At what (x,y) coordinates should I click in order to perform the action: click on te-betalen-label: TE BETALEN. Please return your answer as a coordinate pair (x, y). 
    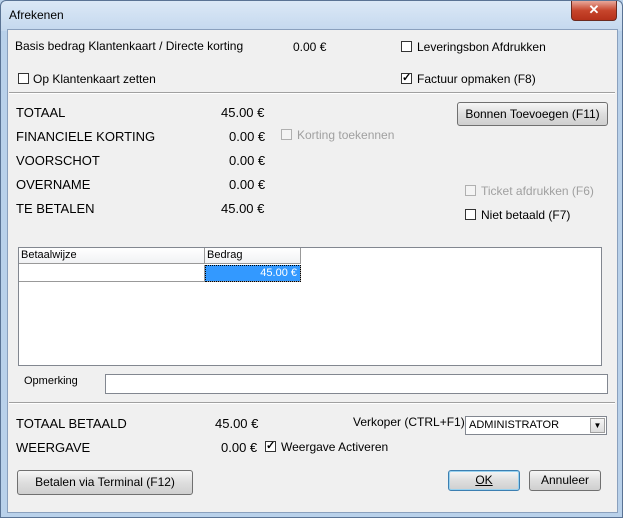
    Looking at the image, I should click on (55, 208).